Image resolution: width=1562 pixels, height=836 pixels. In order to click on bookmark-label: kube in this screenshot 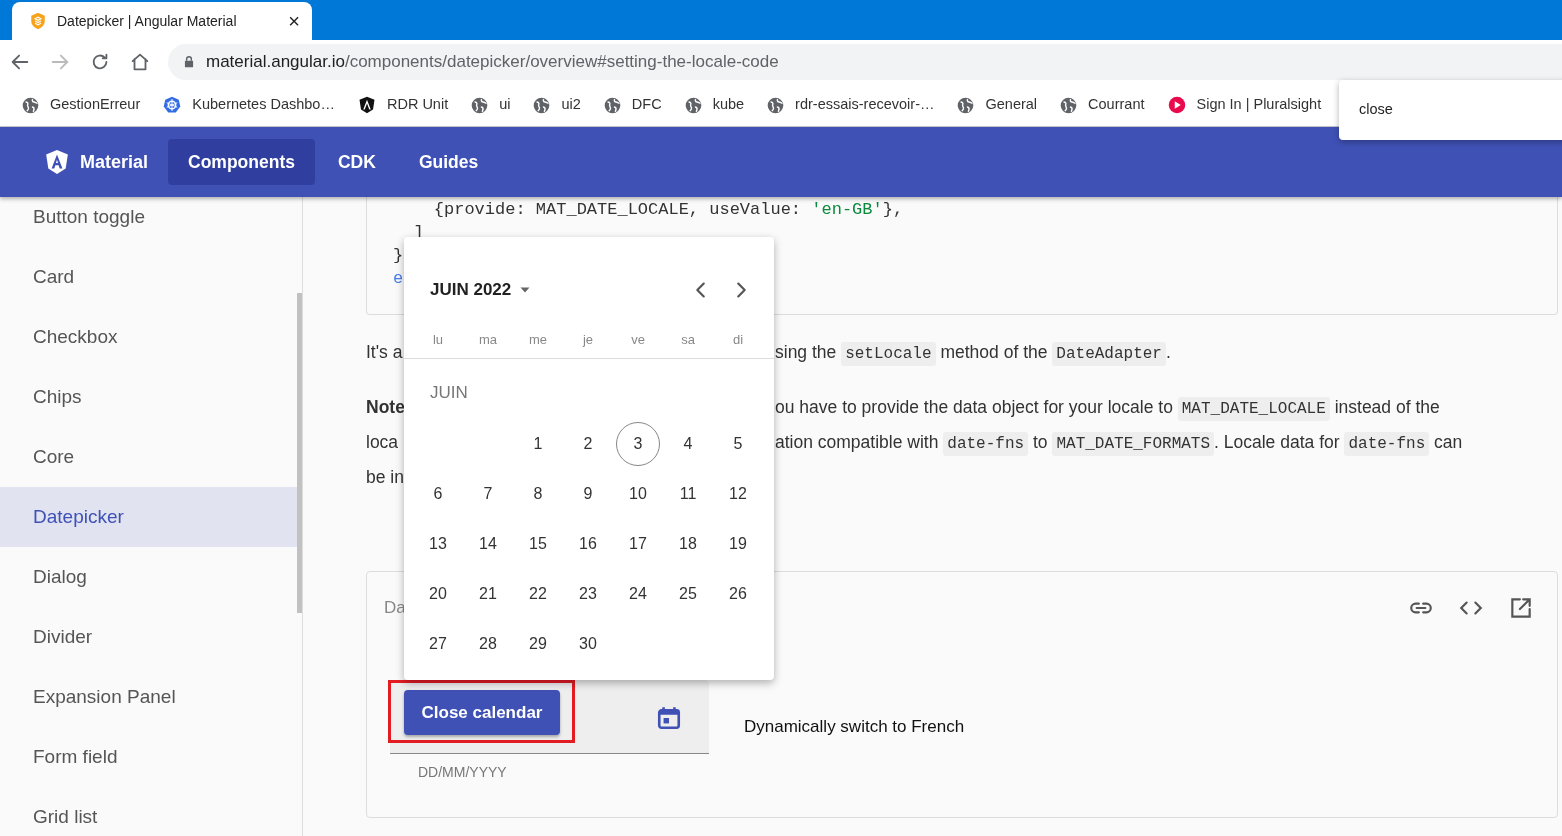, I will do `click(728, 105)`.